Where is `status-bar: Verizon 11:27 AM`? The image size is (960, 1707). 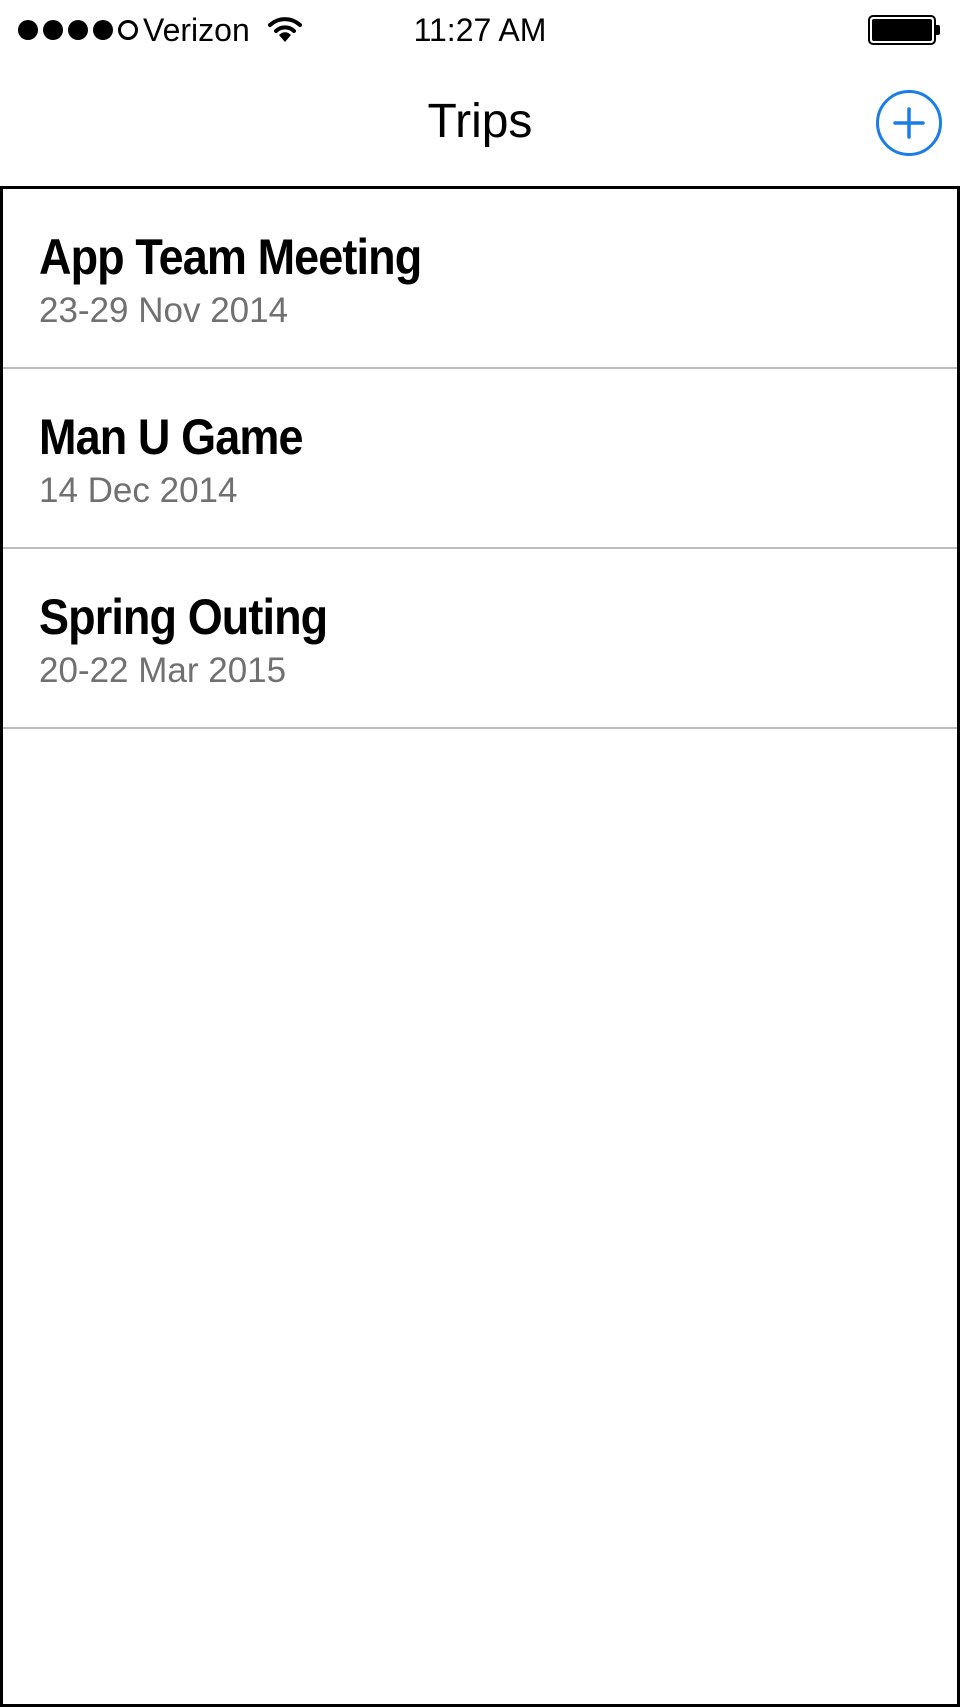 status-bar: Verizon 11:27 AM is located at coordinates (480, 30).